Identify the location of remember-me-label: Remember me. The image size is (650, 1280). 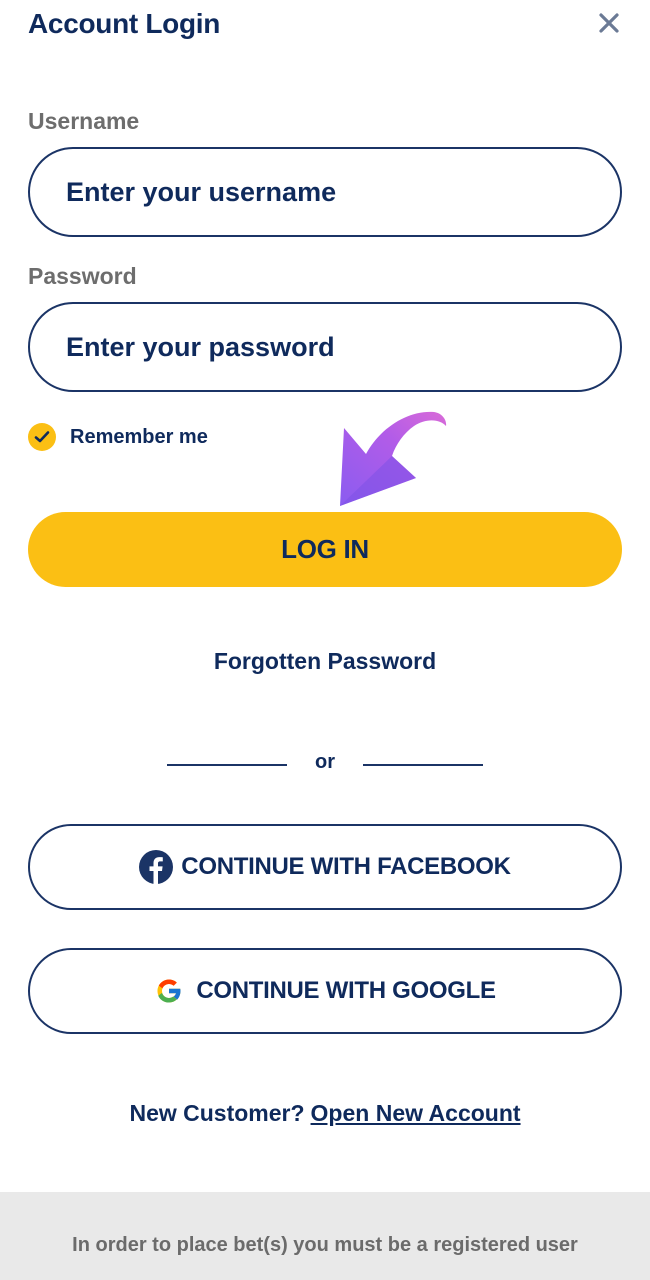
(139, 436).